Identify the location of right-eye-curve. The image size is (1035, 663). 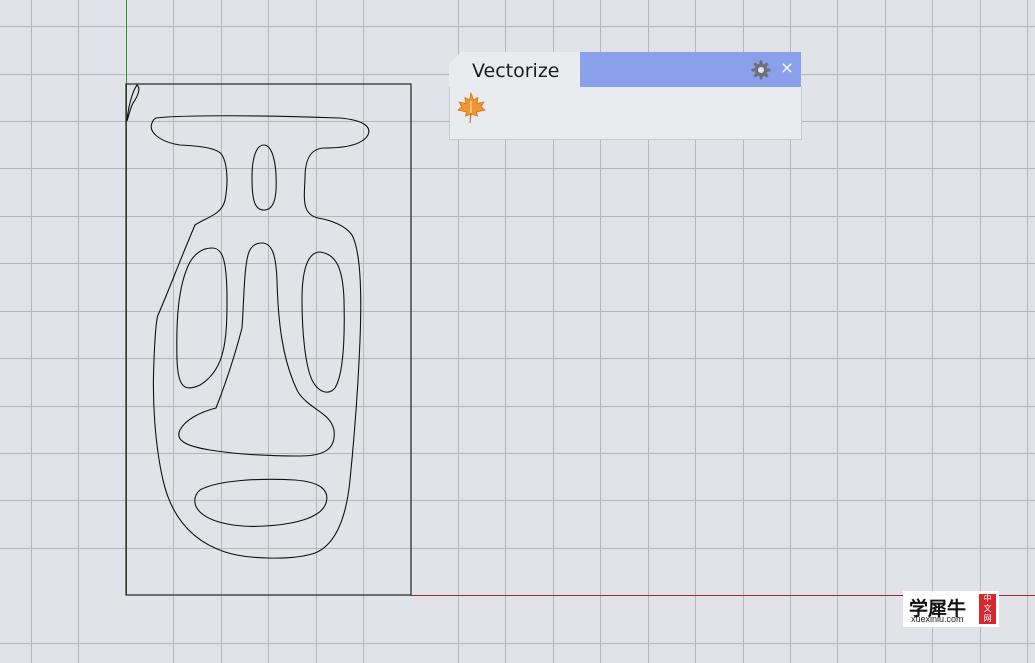
(323, 322).